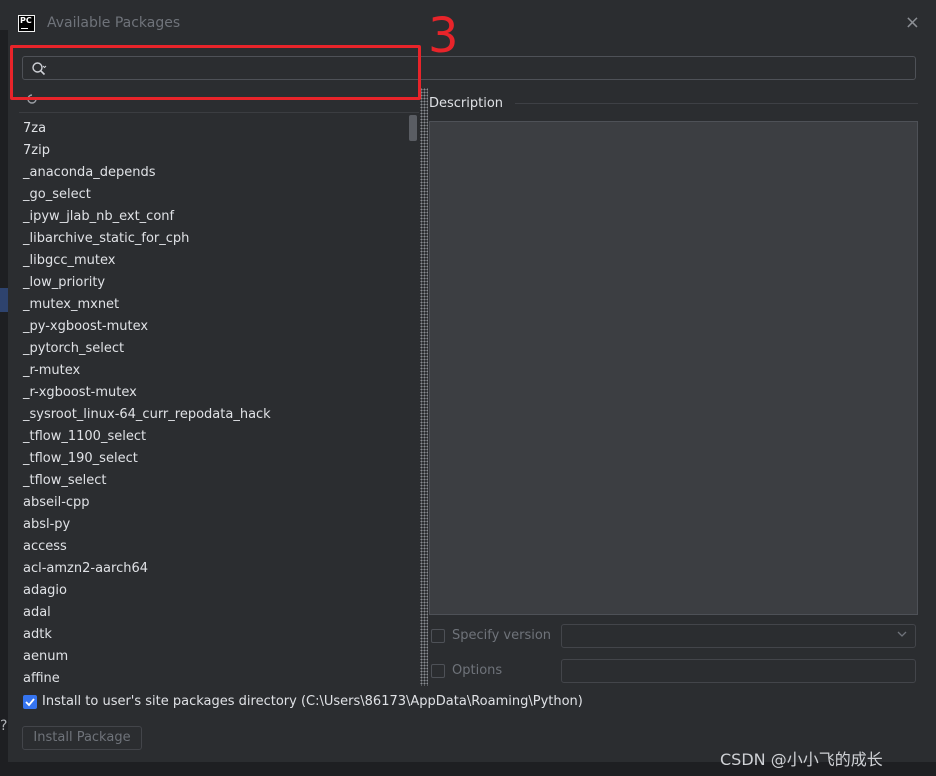 This screenshot has width=936, height=776. I want to click on package-list-item: _go_select, so click(214, 195).